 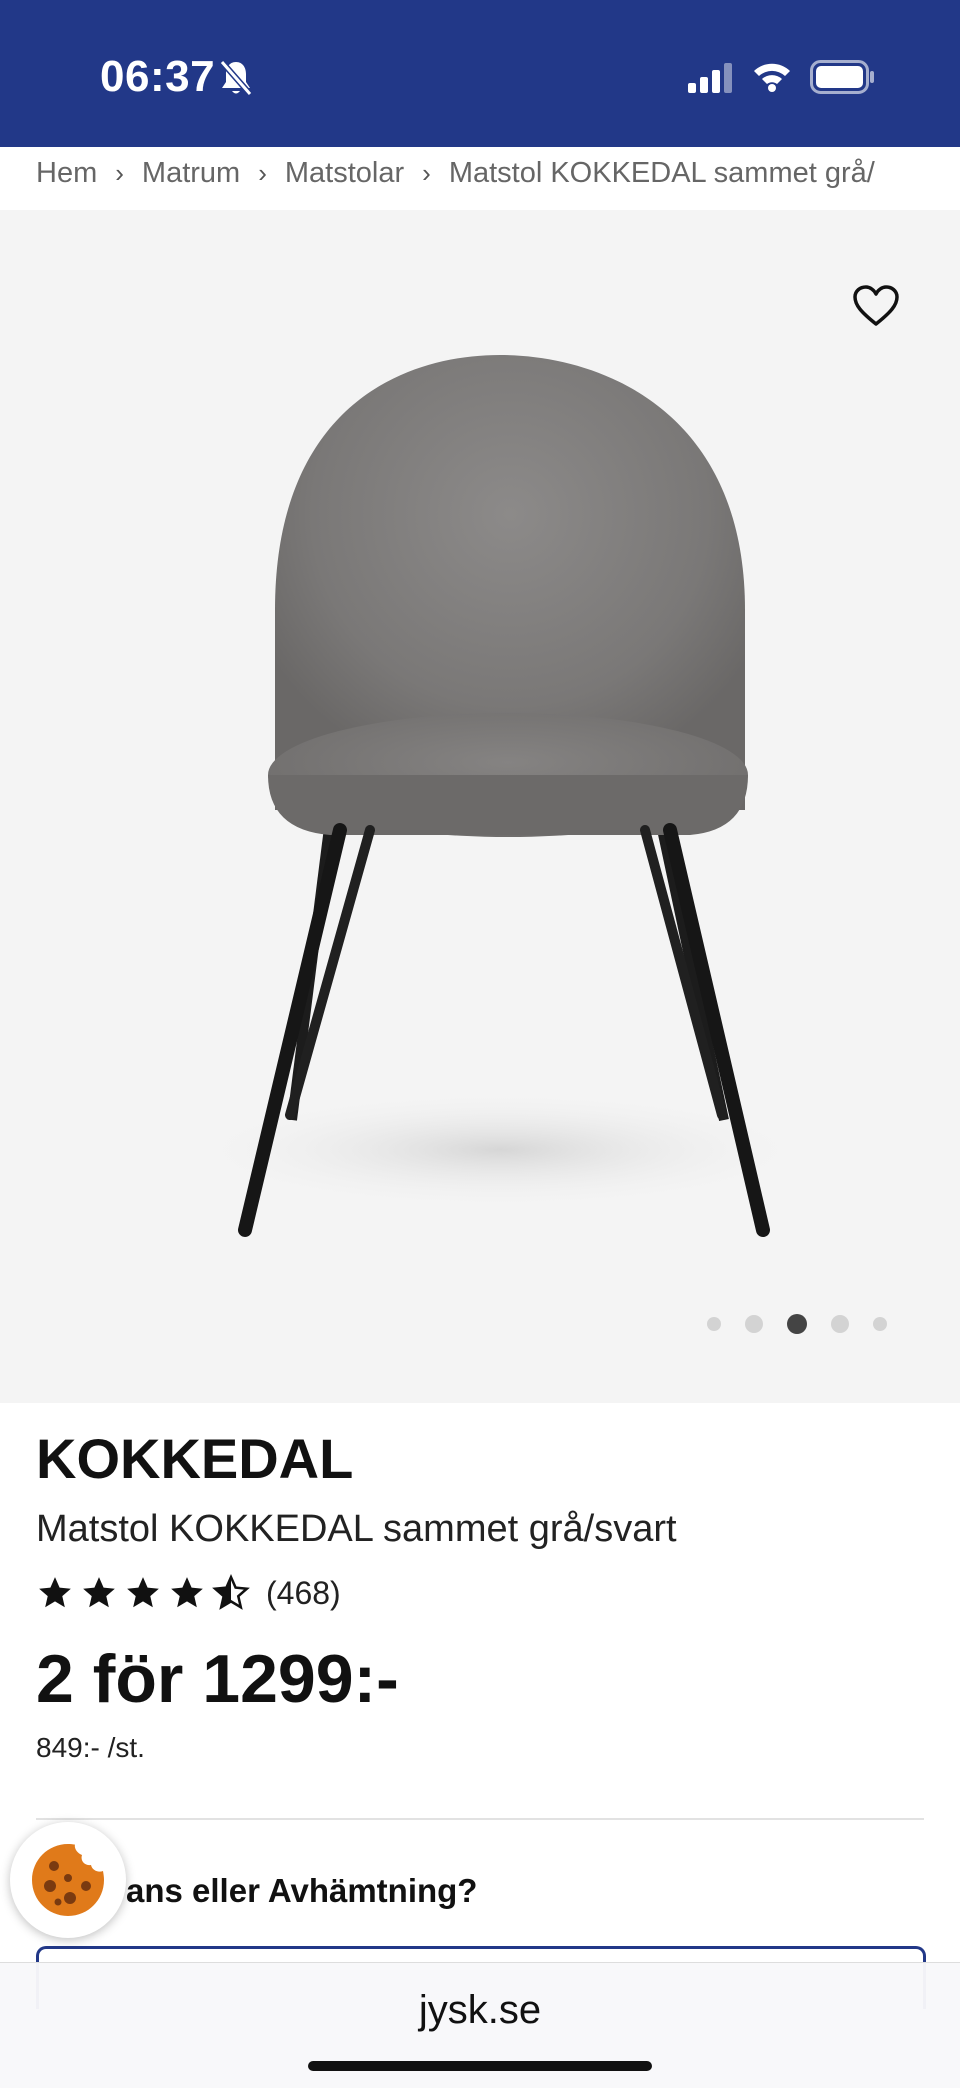 I want to click on browser-url-bar: jysk.se, so click(x=480, y=2025).